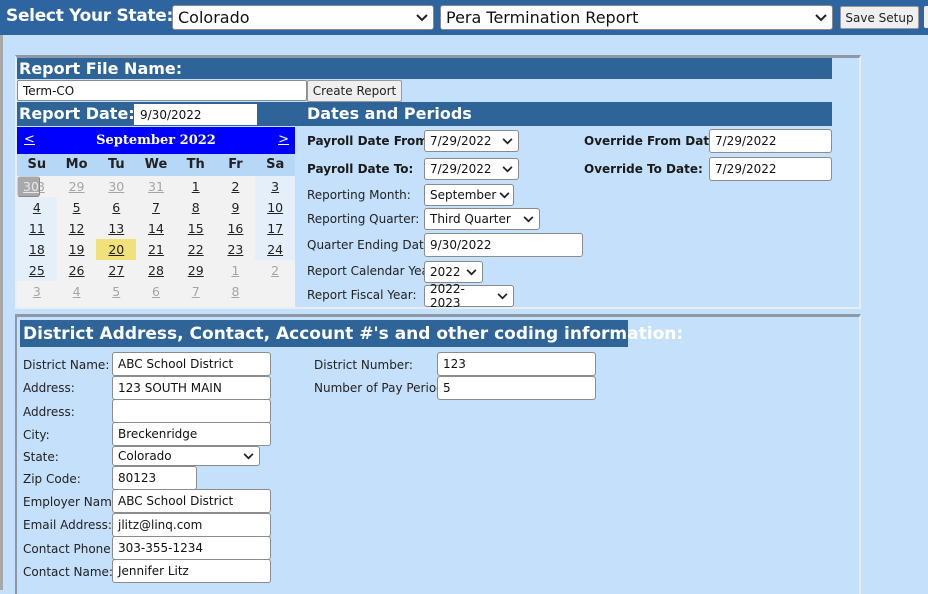 The width and height of the screenshot is (928, 594). I want to click on calendar-day: 14, so click(156, 228).